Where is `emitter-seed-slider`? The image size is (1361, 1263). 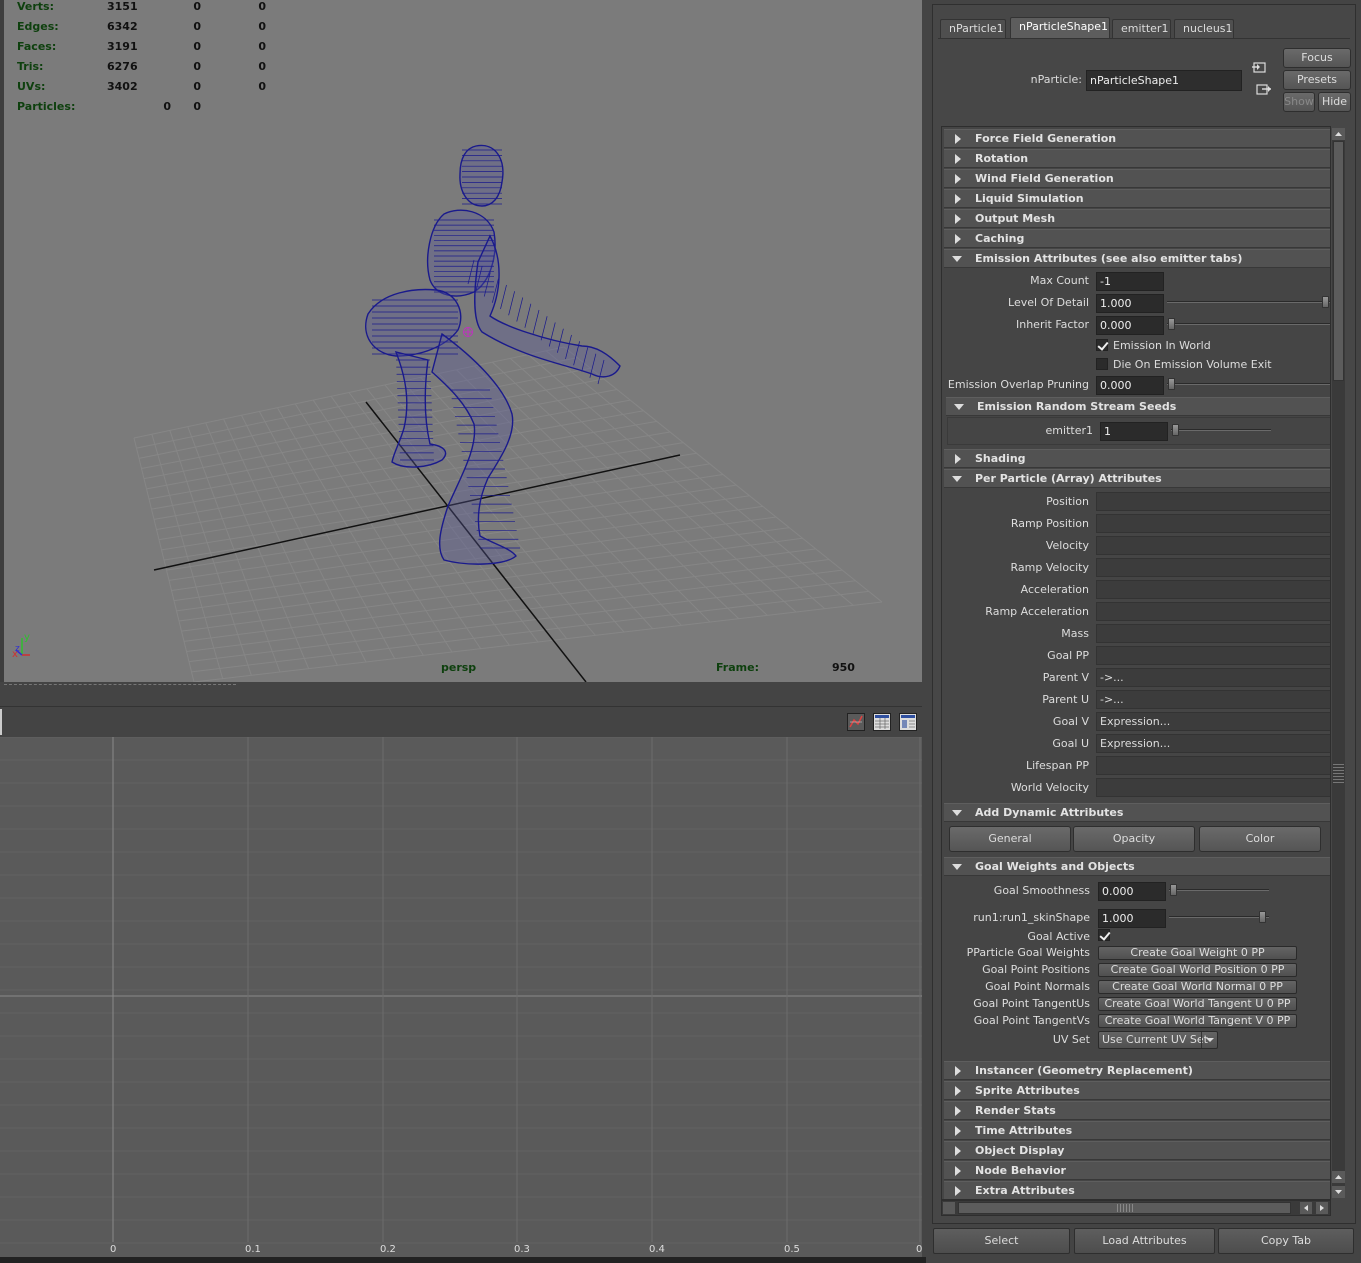
emitter-seed-slider is located at coordinates (1221, 430).